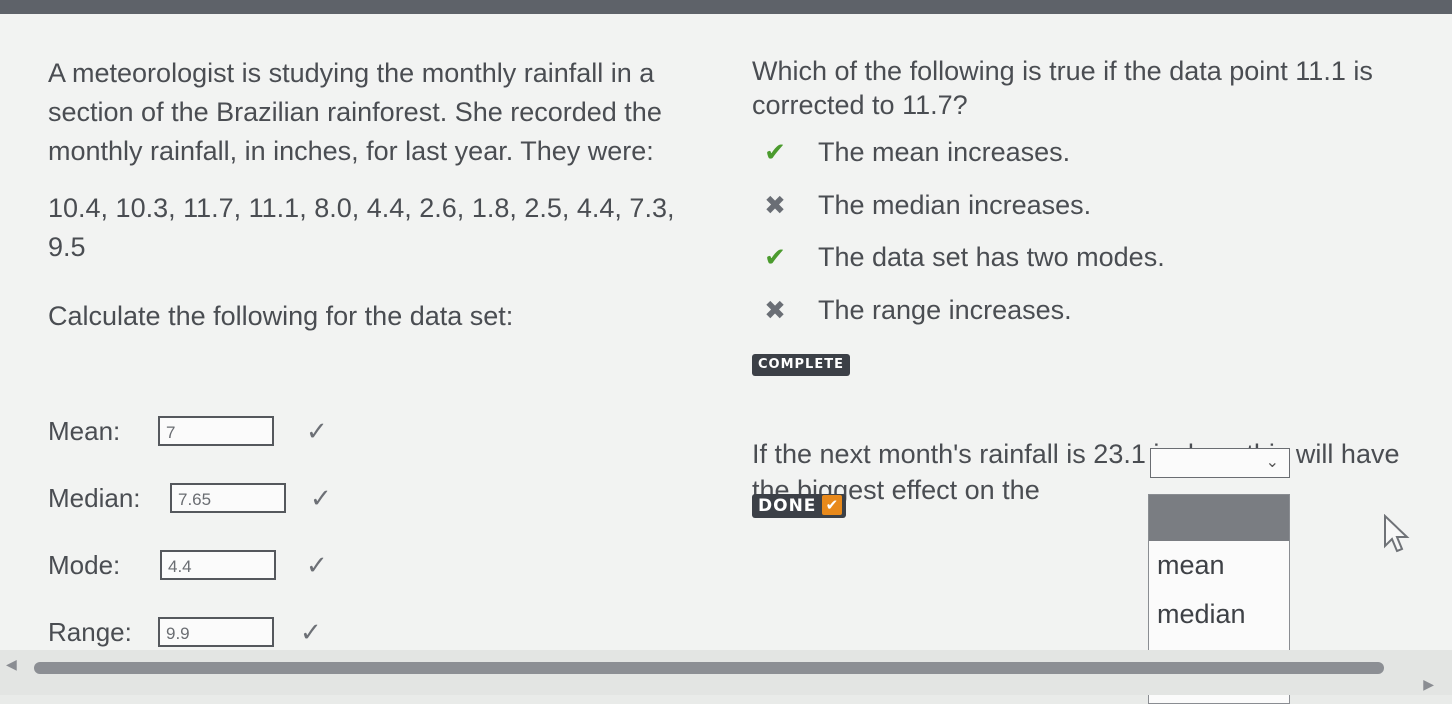 The height and width of the screenshot is (704, 1452). I want to click on range-label: Range:, so click(90, 632).